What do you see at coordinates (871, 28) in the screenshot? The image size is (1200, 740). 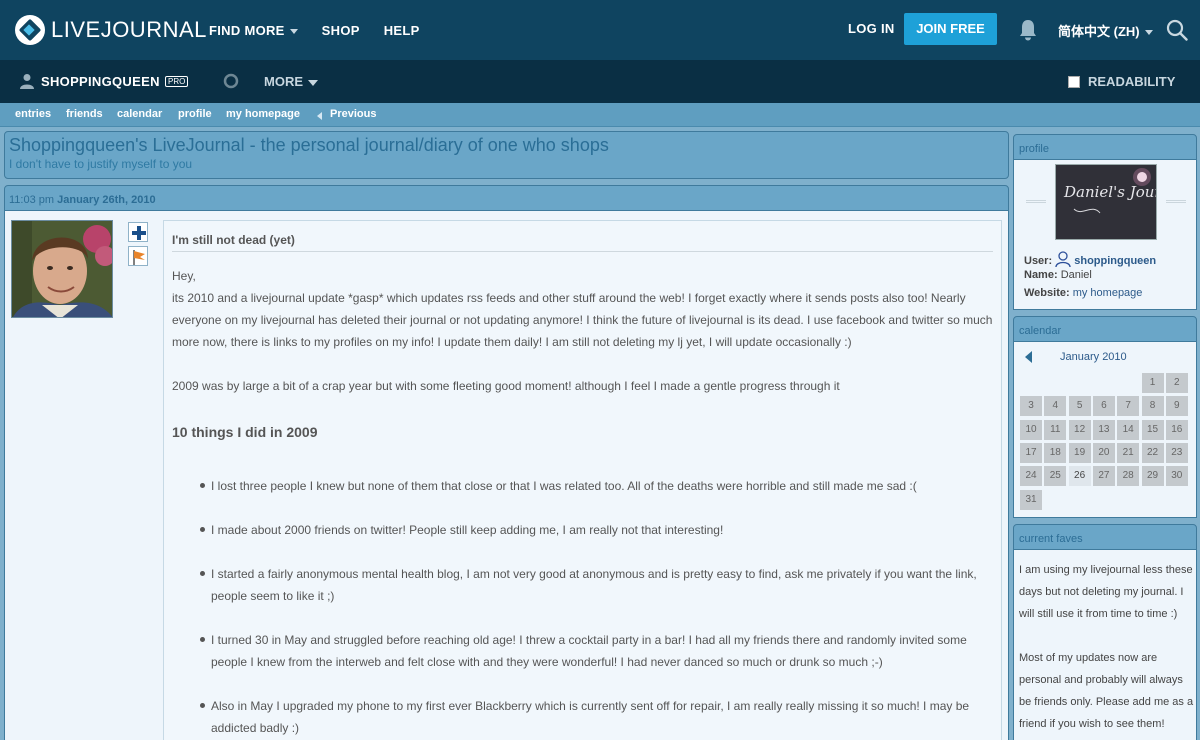 I see `login-link: LOG IN` at bounding box center [871, 28].